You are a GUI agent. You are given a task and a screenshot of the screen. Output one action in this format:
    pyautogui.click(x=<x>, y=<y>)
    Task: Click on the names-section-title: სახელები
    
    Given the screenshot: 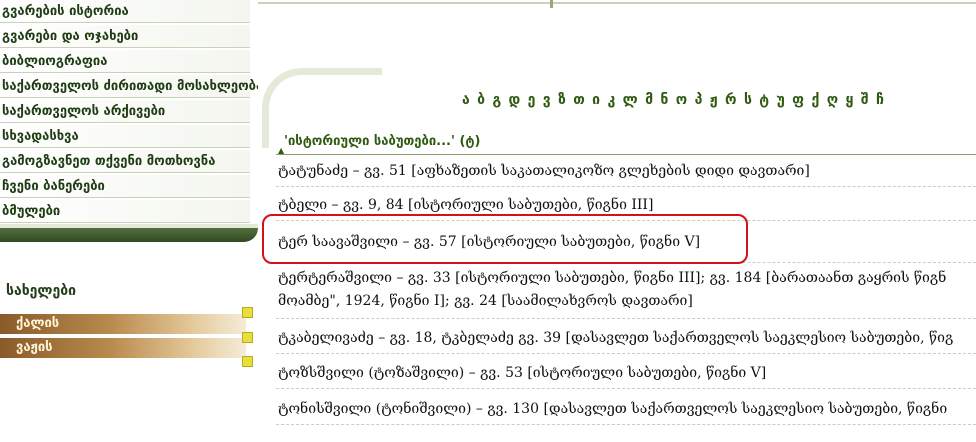 What is the action you would take?
    pyautogui.click(x=41, y=291)
    